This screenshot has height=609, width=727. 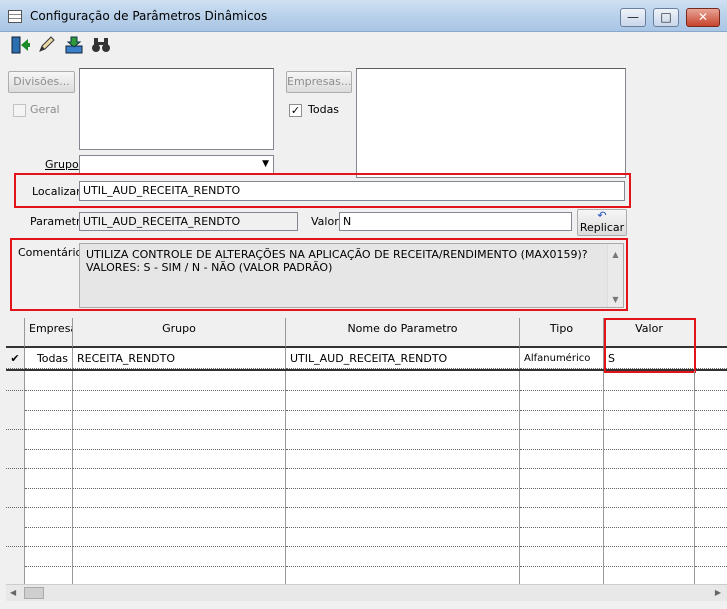 What do you see at coordinates (176, 164) in the screenshot?
I see `grupo-select: ▼` at bounding box center [176, 164].